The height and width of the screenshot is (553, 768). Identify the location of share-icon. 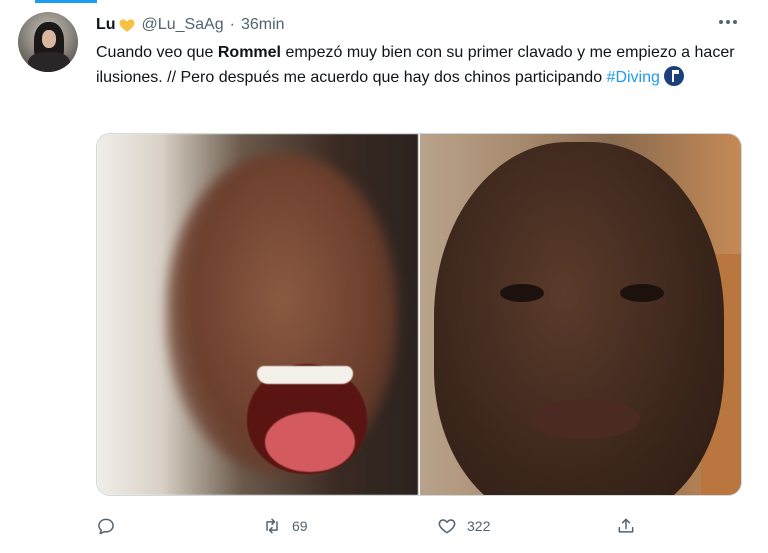
(626, 525).